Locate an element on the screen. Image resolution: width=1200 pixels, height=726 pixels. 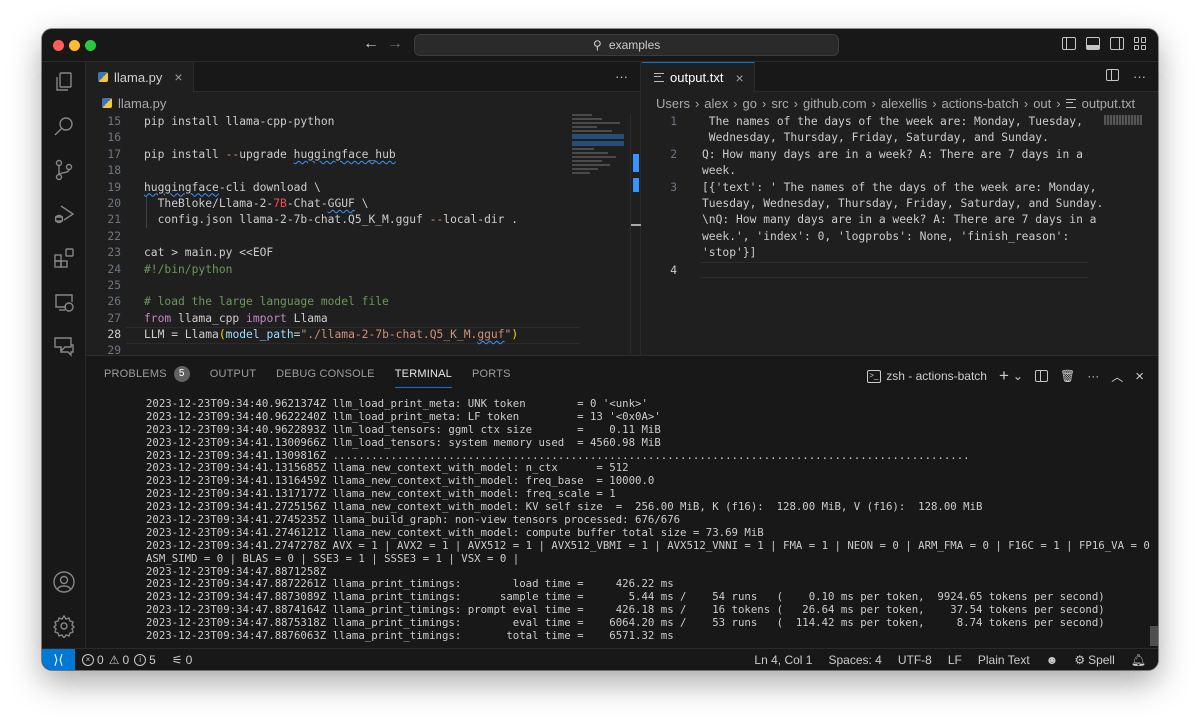
new-terminal-icon: + is located at coordinates (1004, 376).